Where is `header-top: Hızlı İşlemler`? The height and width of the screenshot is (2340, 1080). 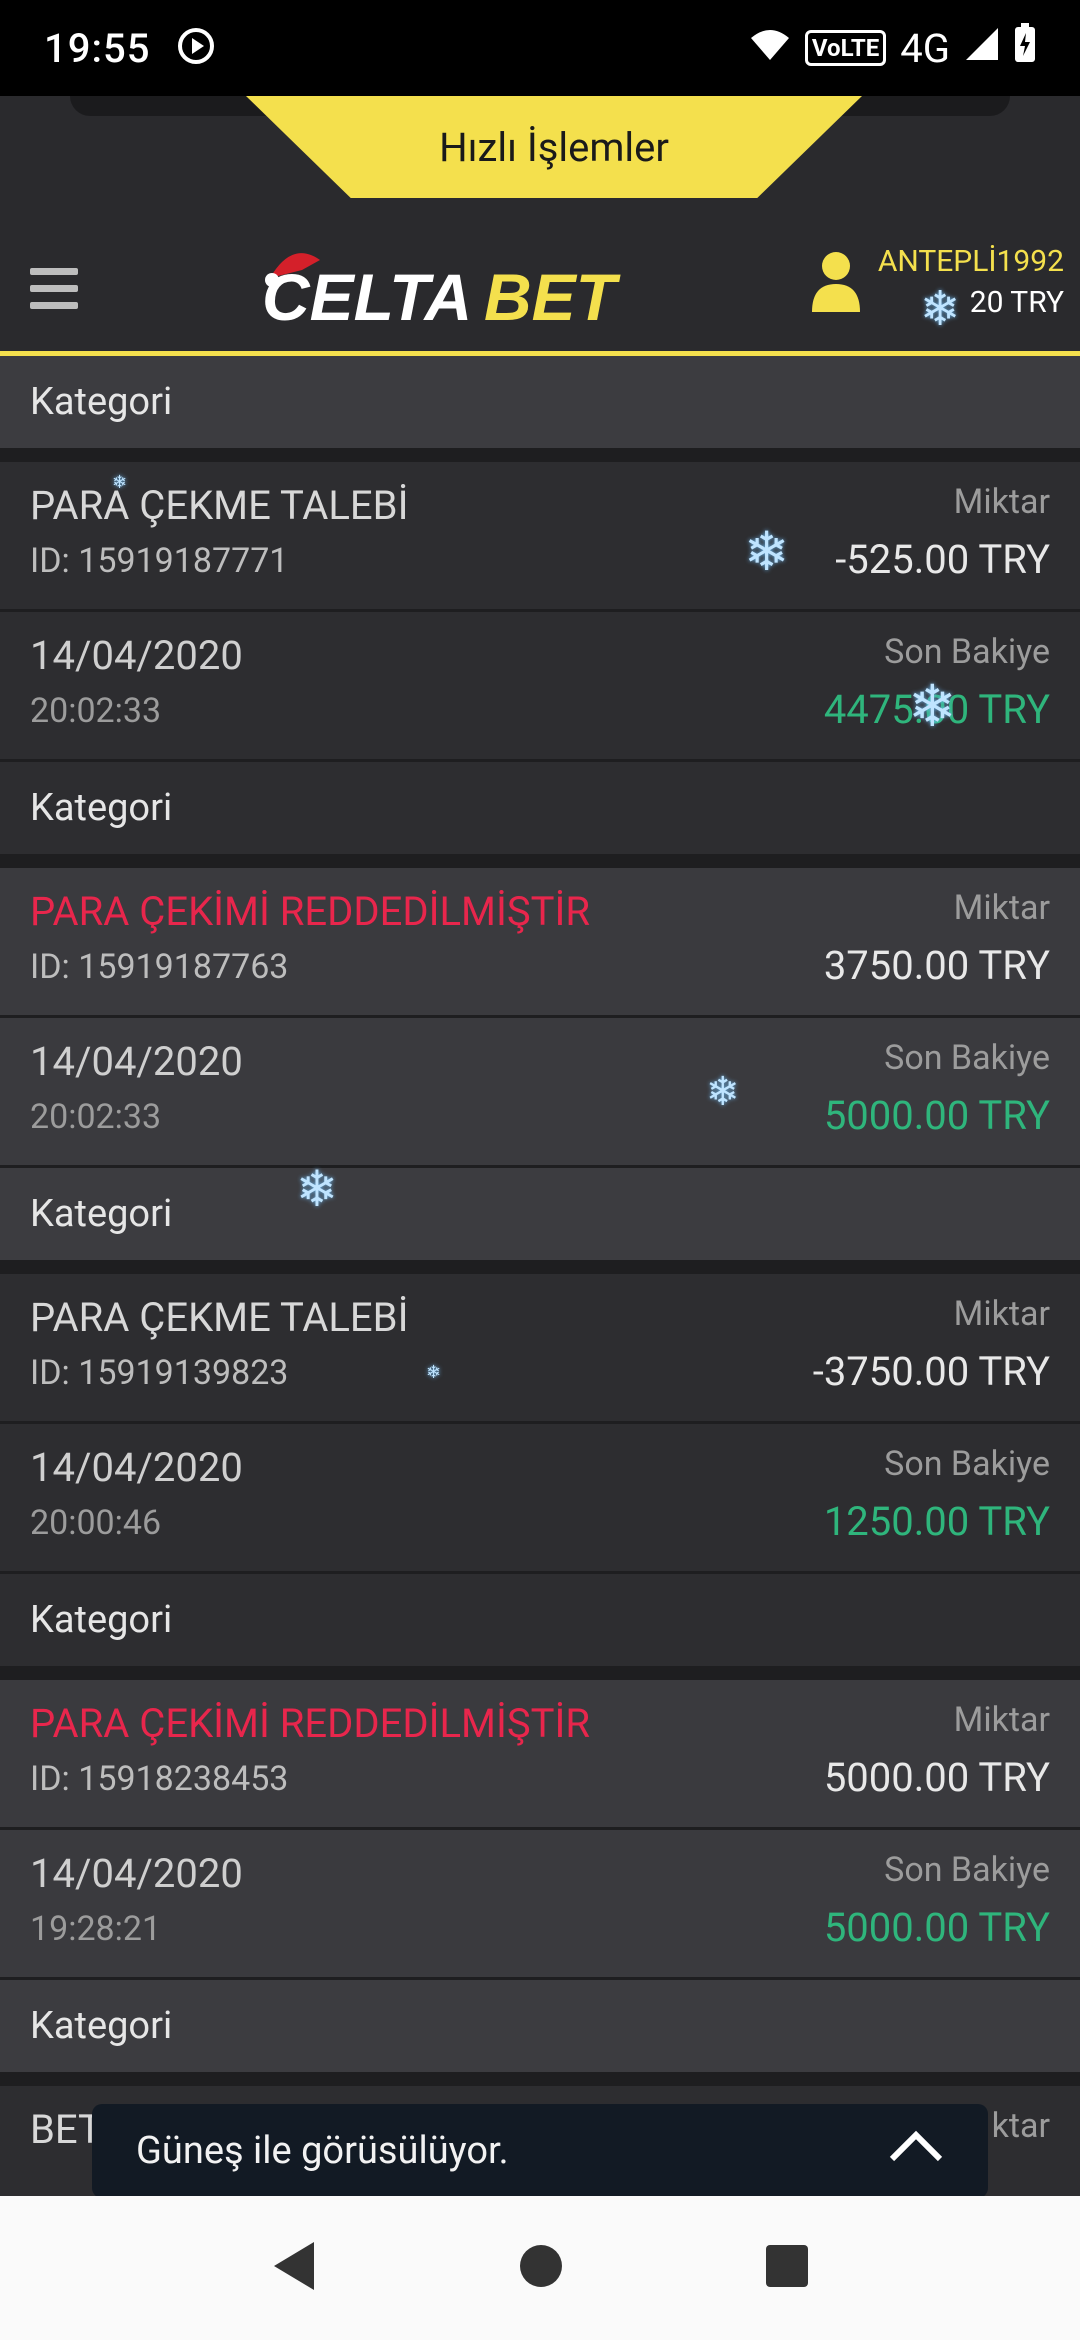 header-top: Hızlı İşlemler is located at coordinates (540, 161).